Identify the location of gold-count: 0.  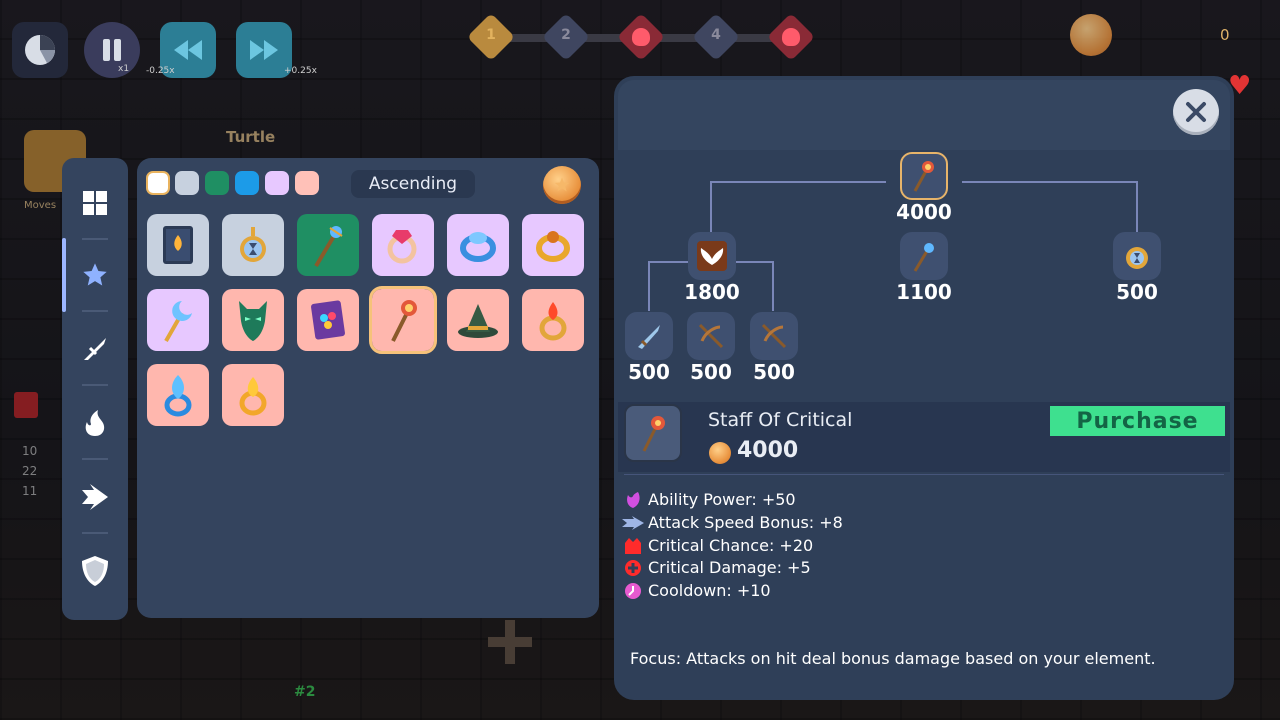
(1225, 35).